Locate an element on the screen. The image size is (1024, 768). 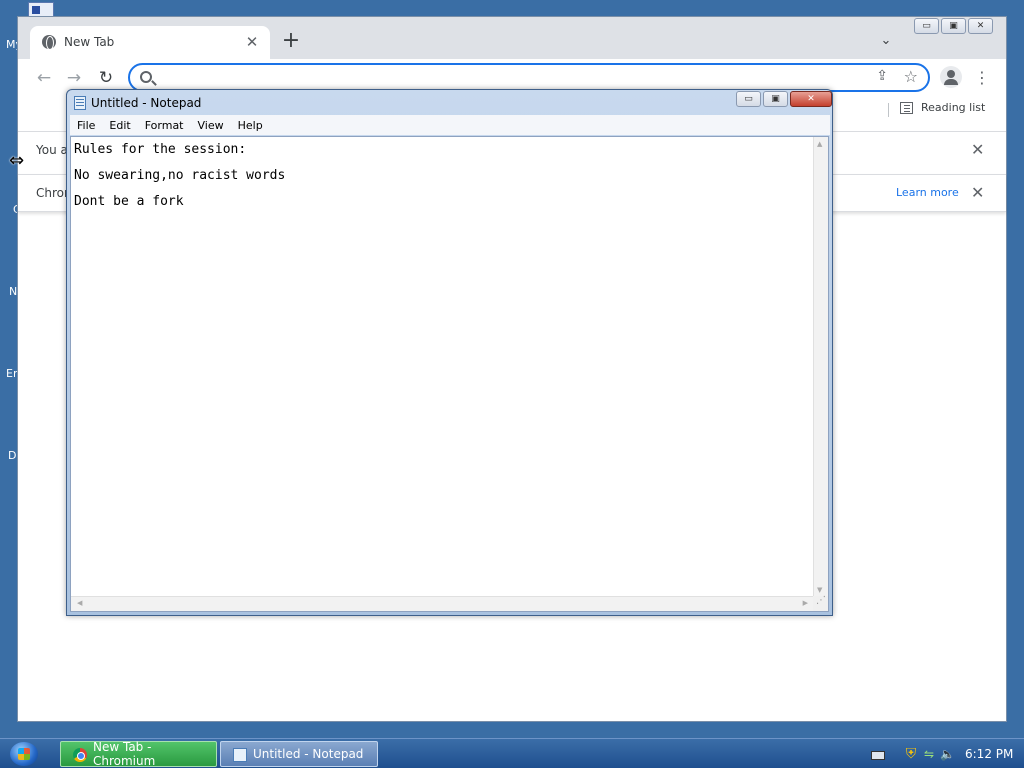
forward-button: → is located at coordinates (74, 78).